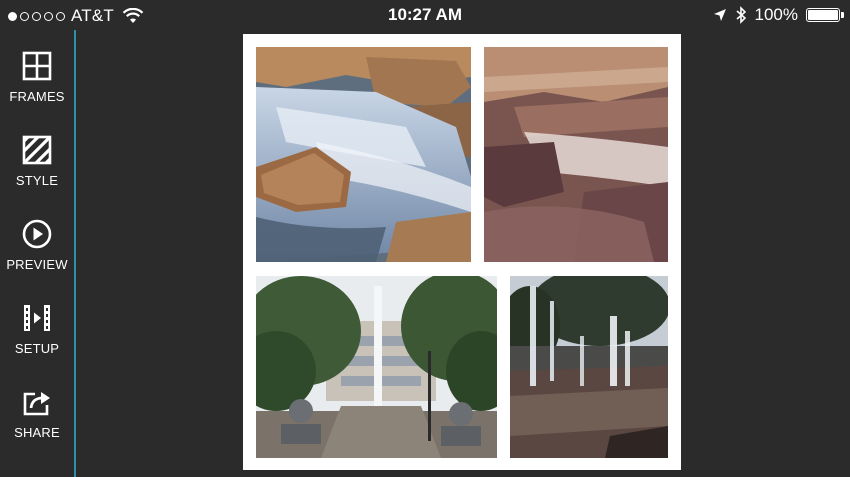 The height and width of the screenshot is (477, 850). I want to click on style-stripes-icon, so click(37, 150).